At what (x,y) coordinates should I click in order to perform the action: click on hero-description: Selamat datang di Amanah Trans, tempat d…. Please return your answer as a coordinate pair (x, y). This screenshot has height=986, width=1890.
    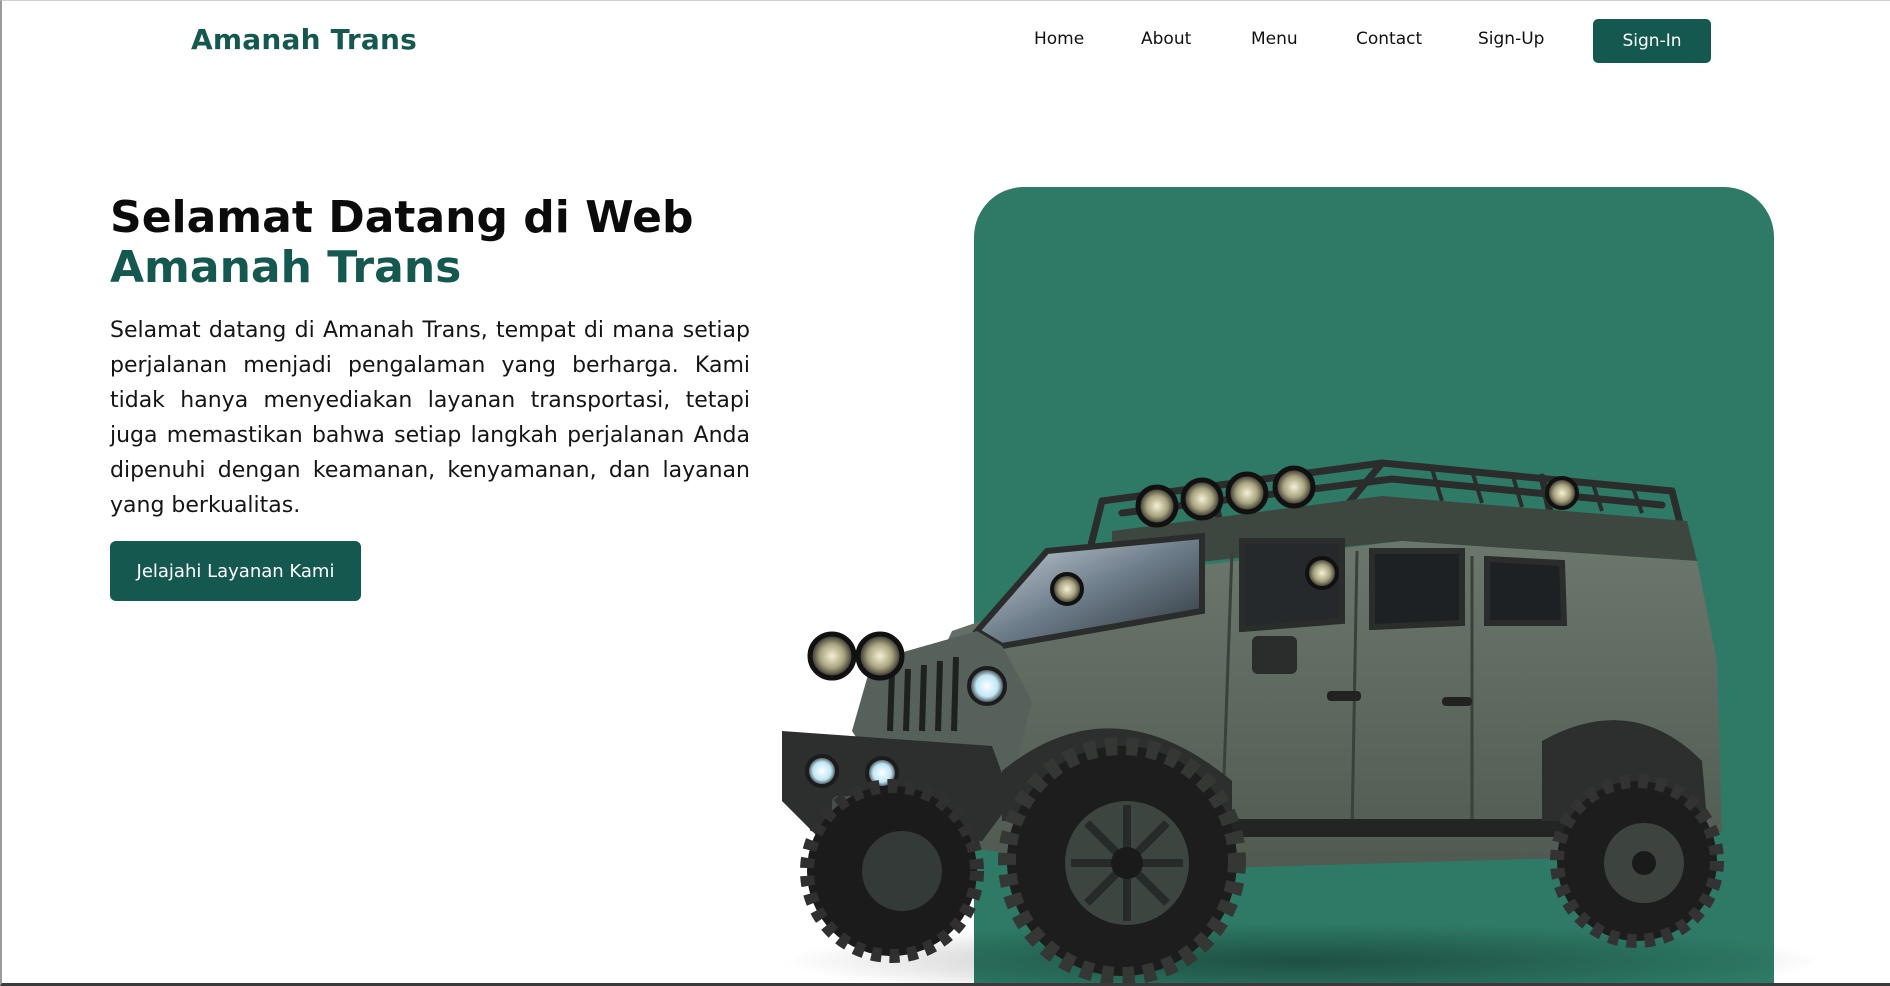
    Looking at the image, I should click on (430, 418).